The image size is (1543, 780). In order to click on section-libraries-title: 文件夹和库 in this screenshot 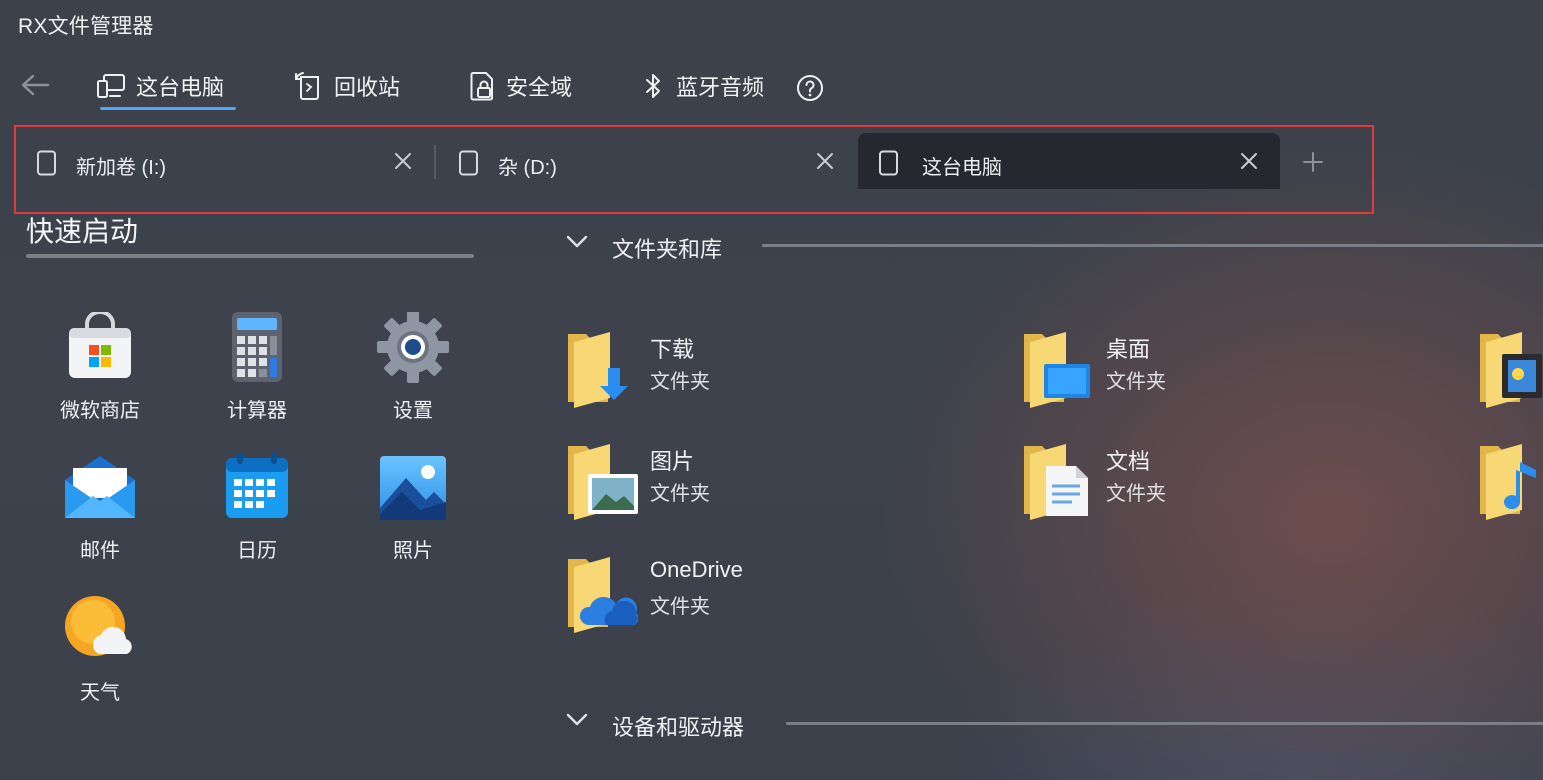, I will do `click(667, 249)`.